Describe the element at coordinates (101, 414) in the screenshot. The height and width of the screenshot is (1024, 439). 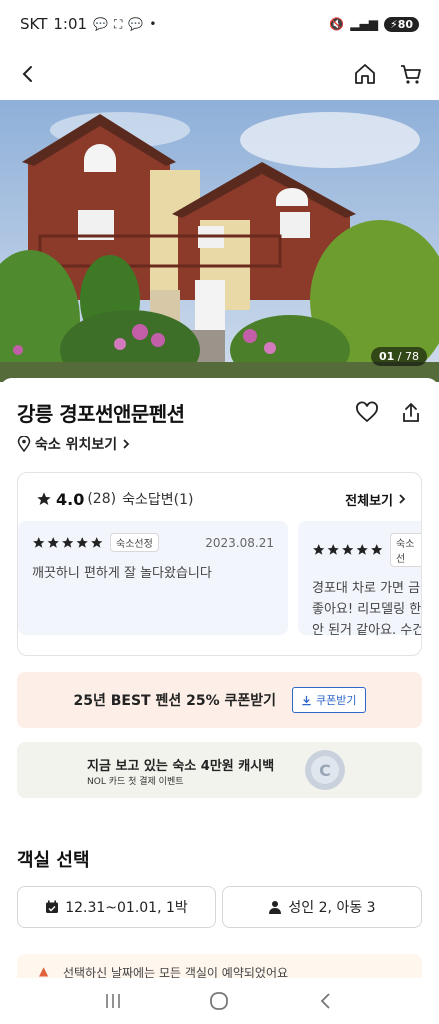
I see `property-title: 강릉 경포썬앤문펜션` at that location.